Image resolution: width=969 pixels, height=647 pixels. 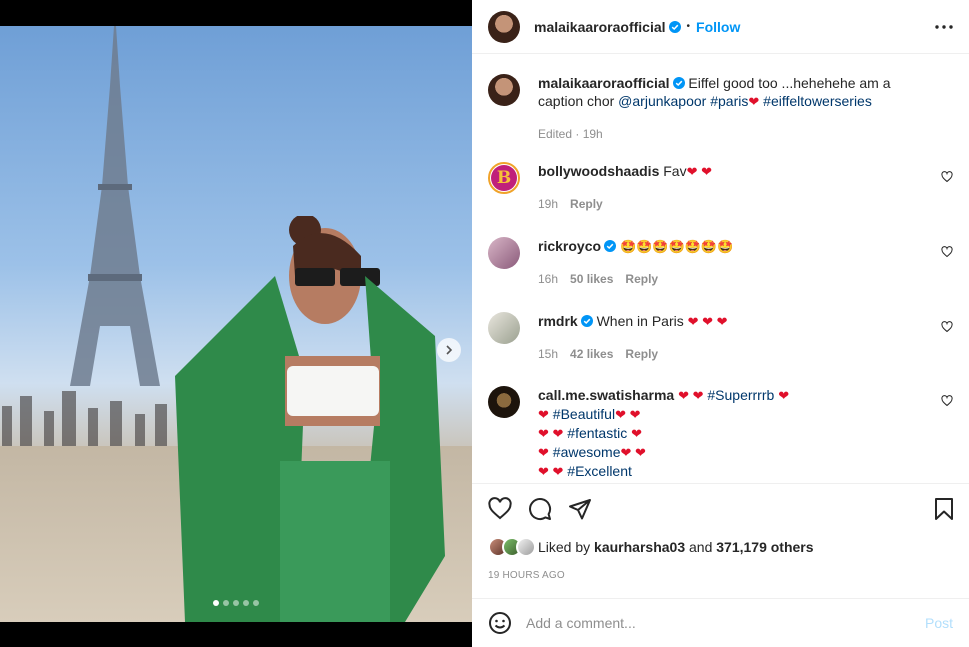 I want to click on post-header: malaikaaroraofficial • Follow, so click(x=720, y=27).